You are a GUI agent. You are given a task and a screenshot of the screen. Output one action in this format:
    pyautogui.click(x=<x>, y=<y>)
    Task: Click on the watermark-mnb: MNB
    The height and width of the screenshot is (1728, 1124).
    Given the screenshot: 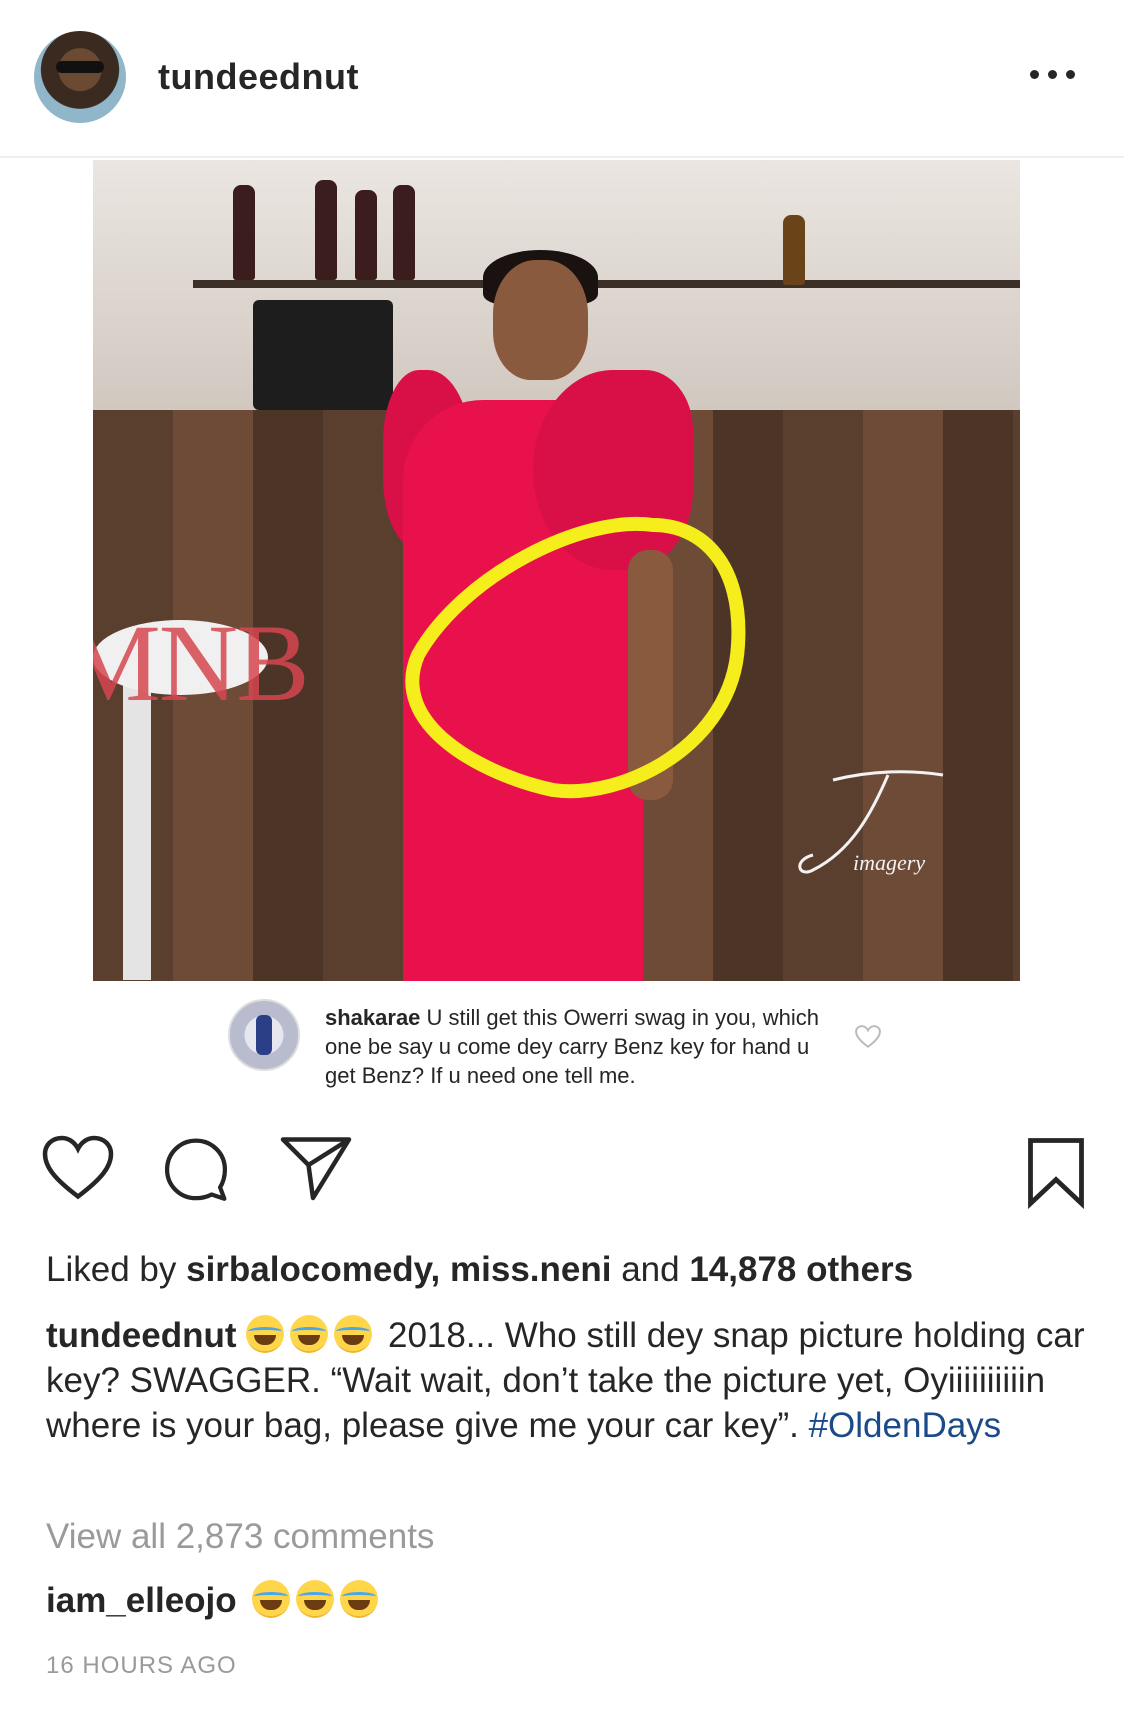 What is the action you would take?
    pyautogui.click(x=201, y=663)
    